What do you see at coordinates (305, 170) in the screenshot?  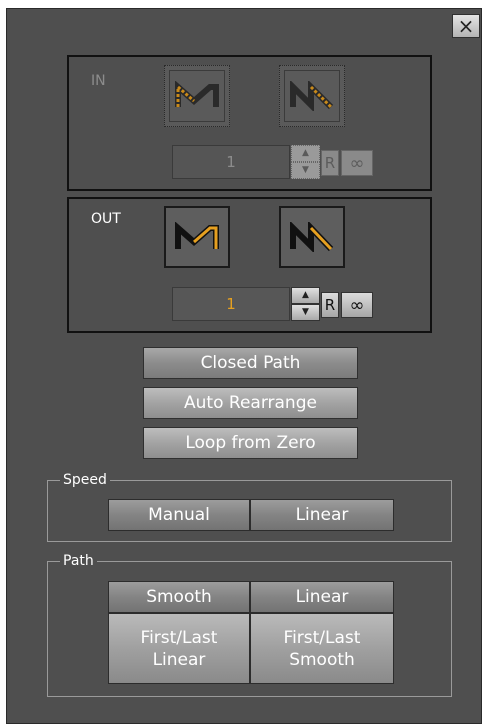 I see `in-spin-down-button: ▼` at bounding box center [305, 170].